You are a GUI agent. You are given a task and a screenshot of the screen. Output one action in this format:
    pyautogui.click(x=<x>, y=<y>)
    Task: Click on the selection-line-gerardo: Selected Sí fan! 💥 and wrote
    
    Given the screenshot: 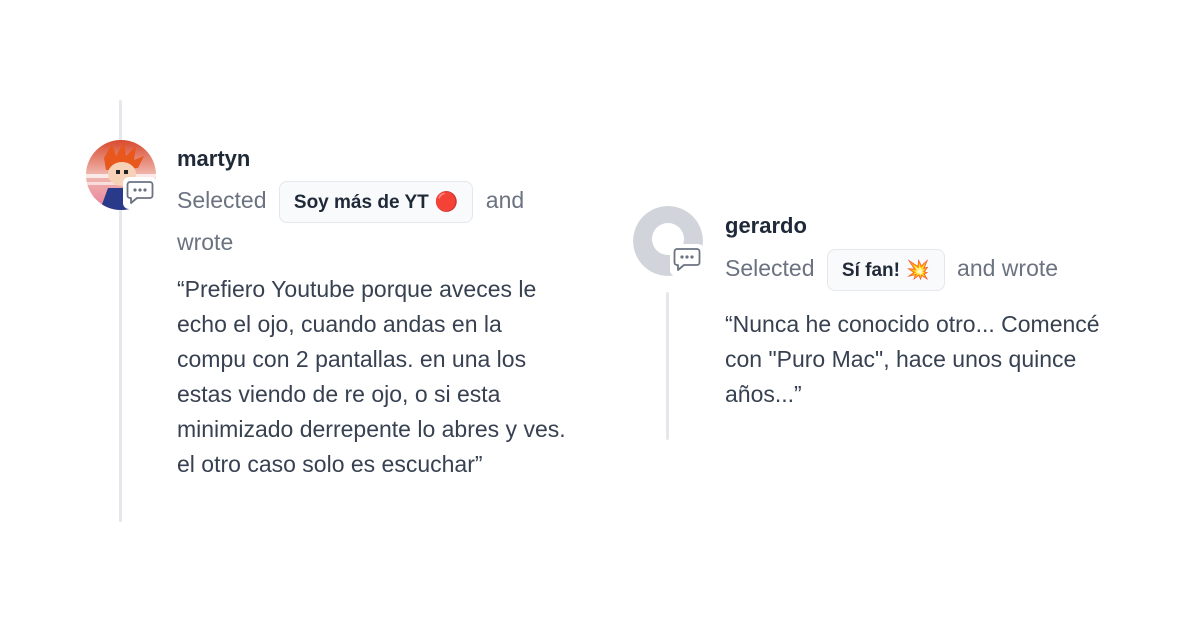 What is the action you would take?
    pyautogui.click(x=891, y=269)
    